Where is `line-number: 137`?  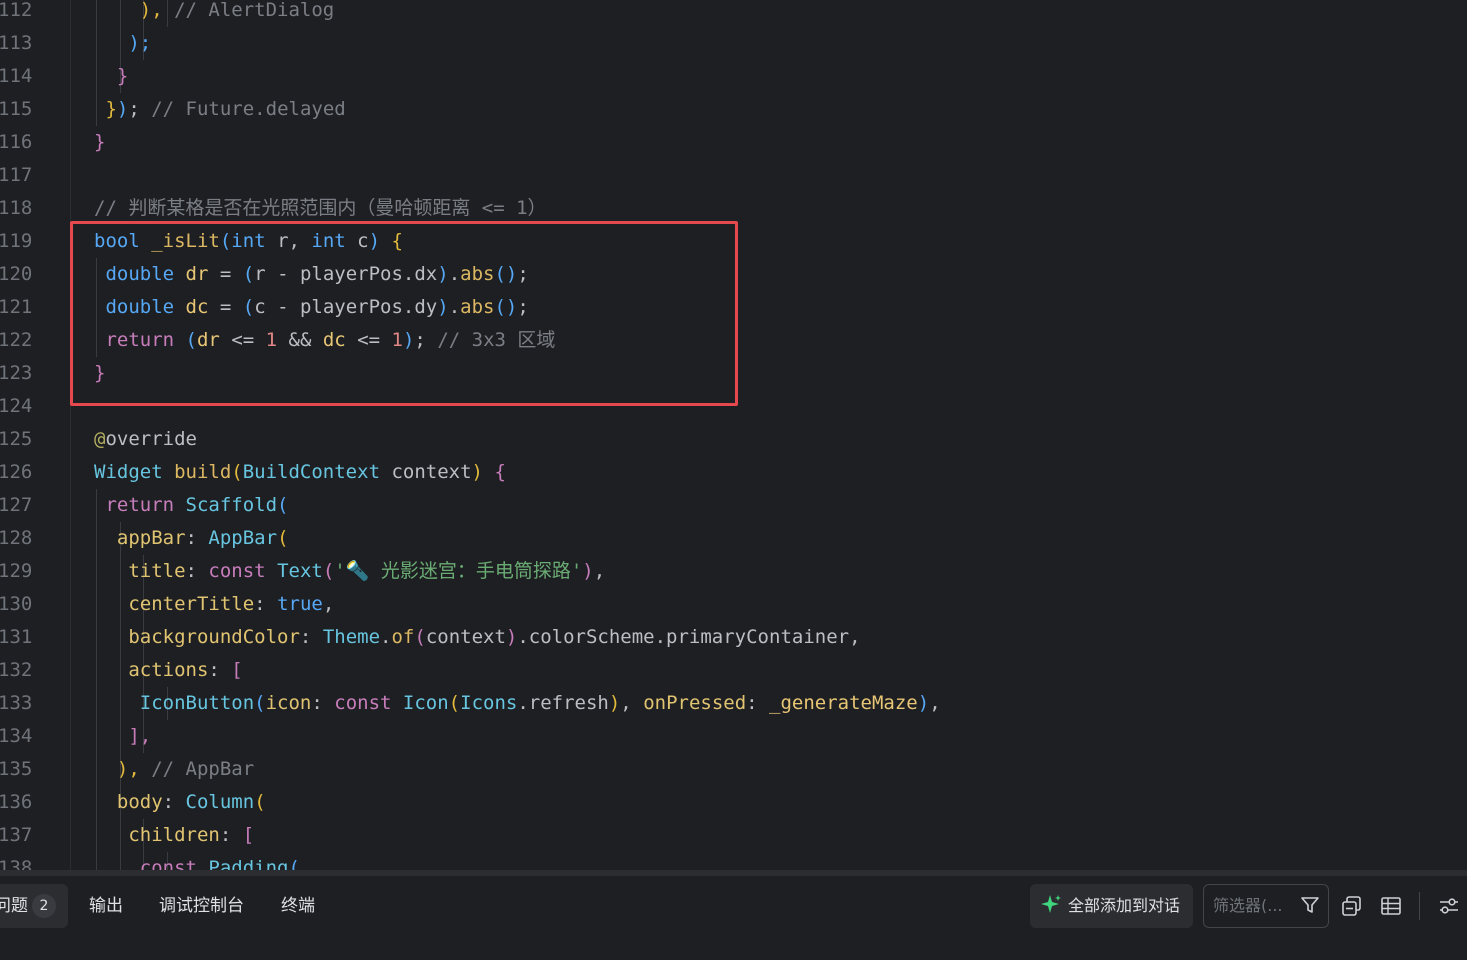
line-number: 137 is located at coordinates (16, 835).